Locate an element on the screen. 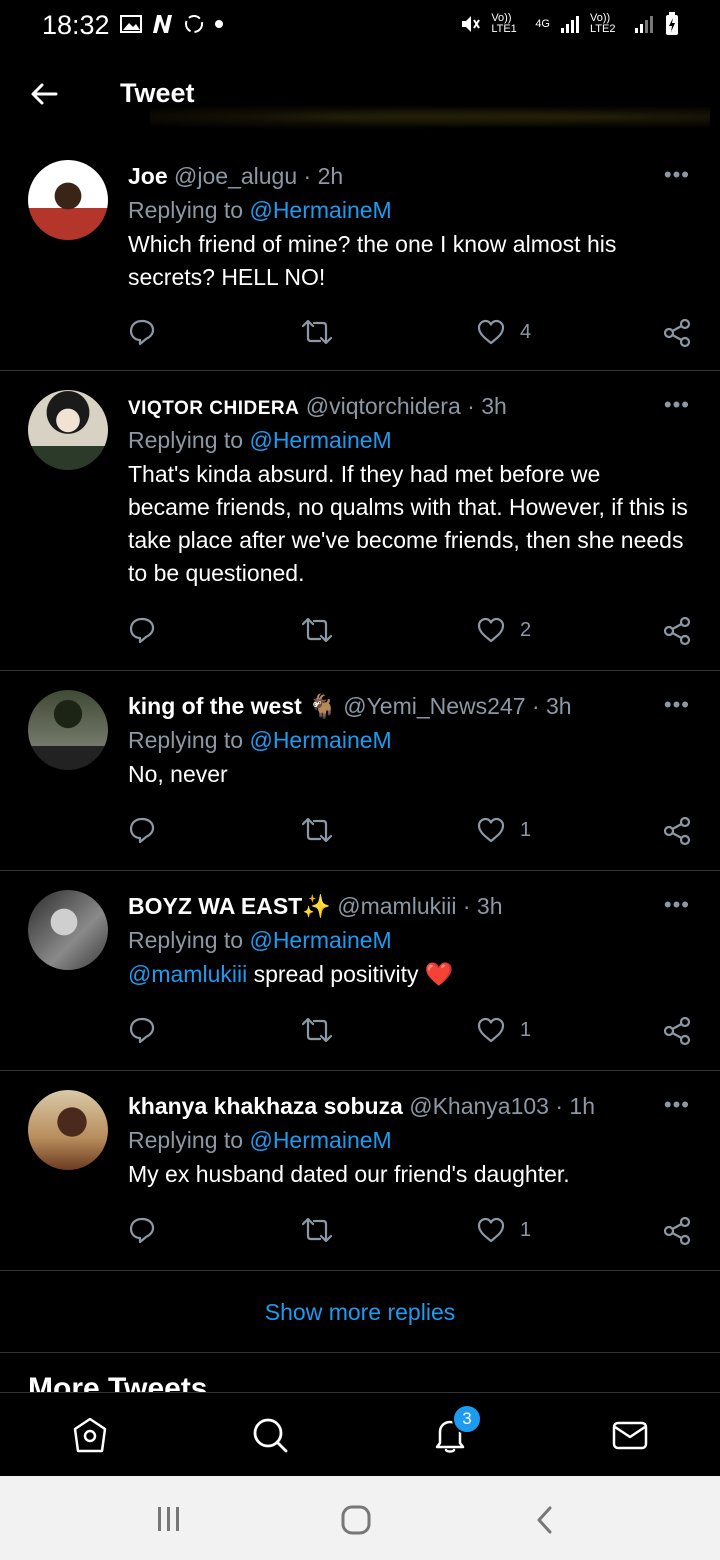  like-button: 4 is located at coordinates (503, 332).